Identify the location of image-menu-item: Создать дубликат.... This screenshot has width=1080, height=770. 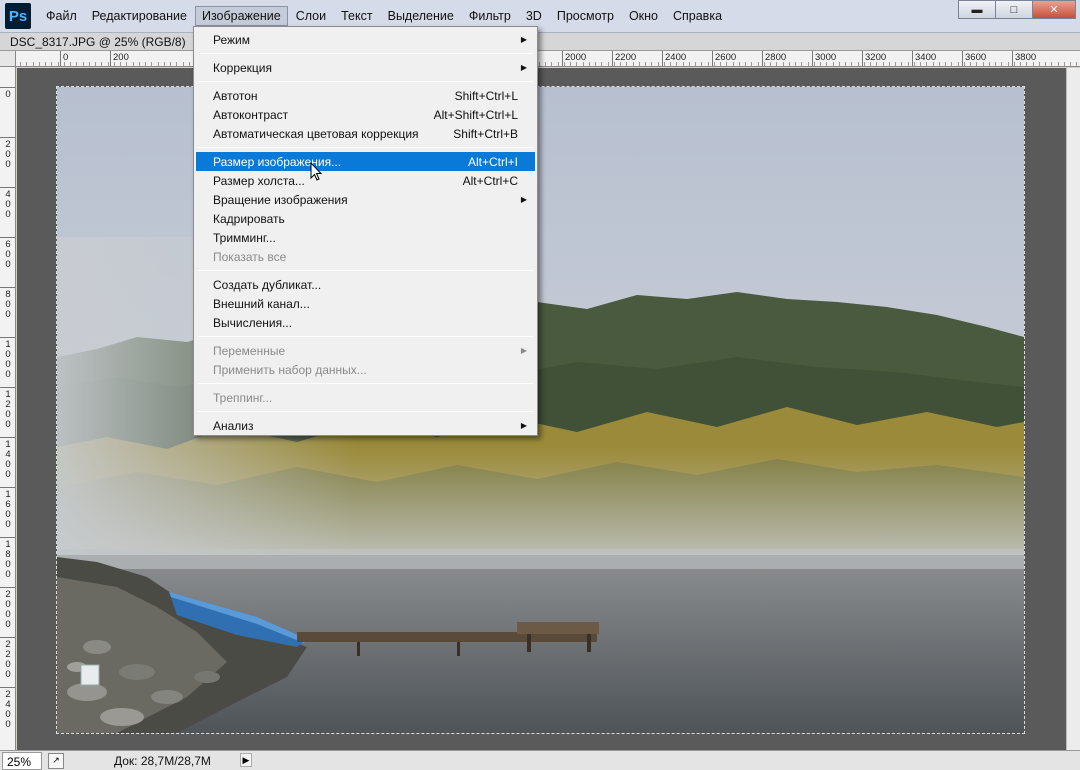
(365, 284).